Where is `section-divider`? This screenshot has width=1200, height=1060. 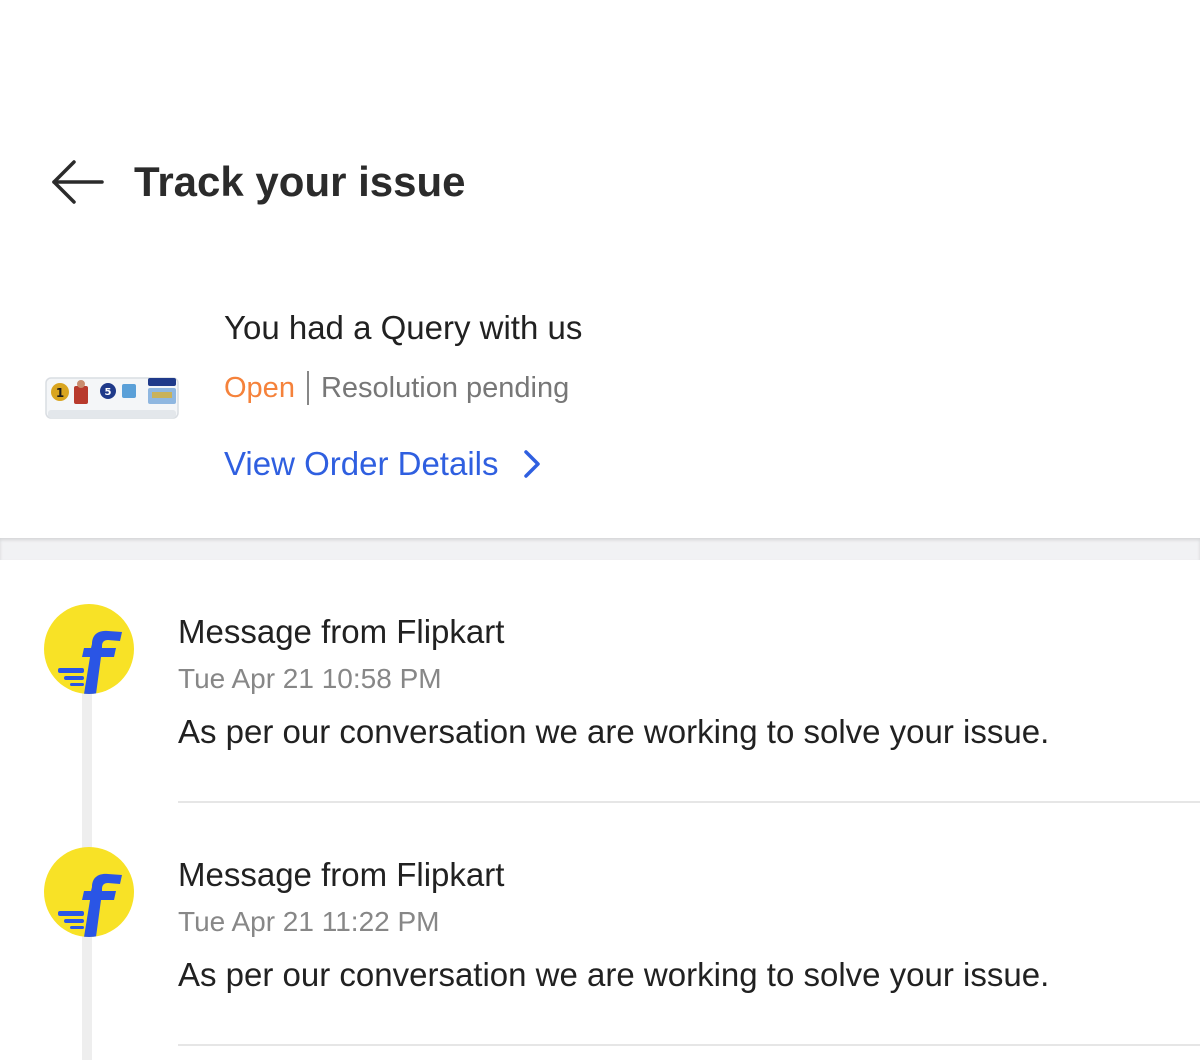 section-divider is located at coordinates (600, 549).